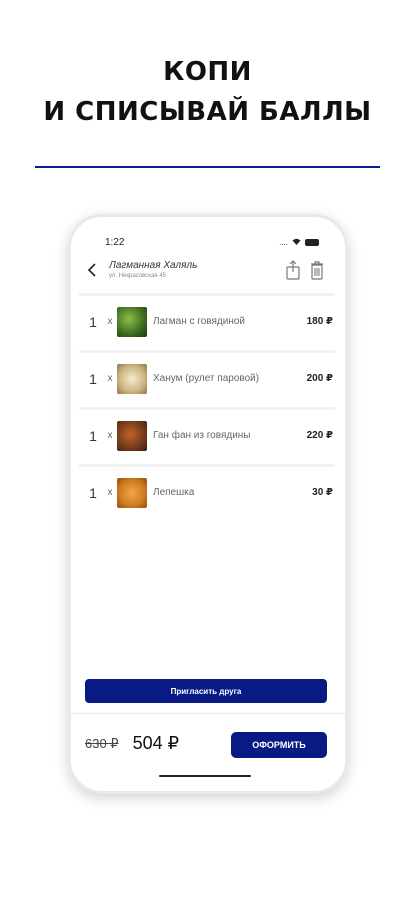 The width and height of the screenshot is (415, 900). Describe the element at coordinates (319, 435) in the screenshot. I see `item-price: 220 ₽` at that location.